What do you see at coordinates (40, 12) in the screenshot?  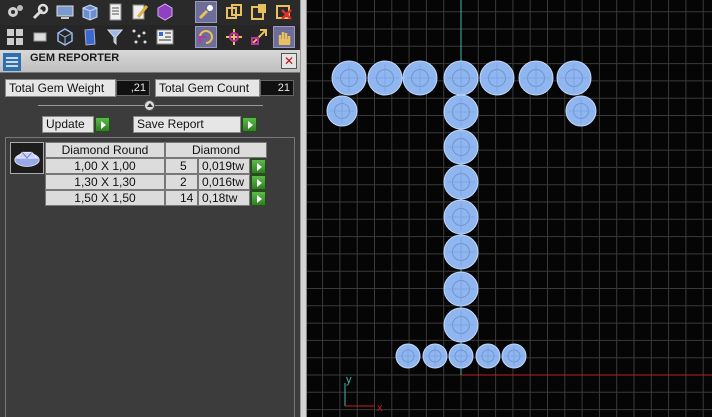 I see `wrench-icon` at bounding box center [40, 12].